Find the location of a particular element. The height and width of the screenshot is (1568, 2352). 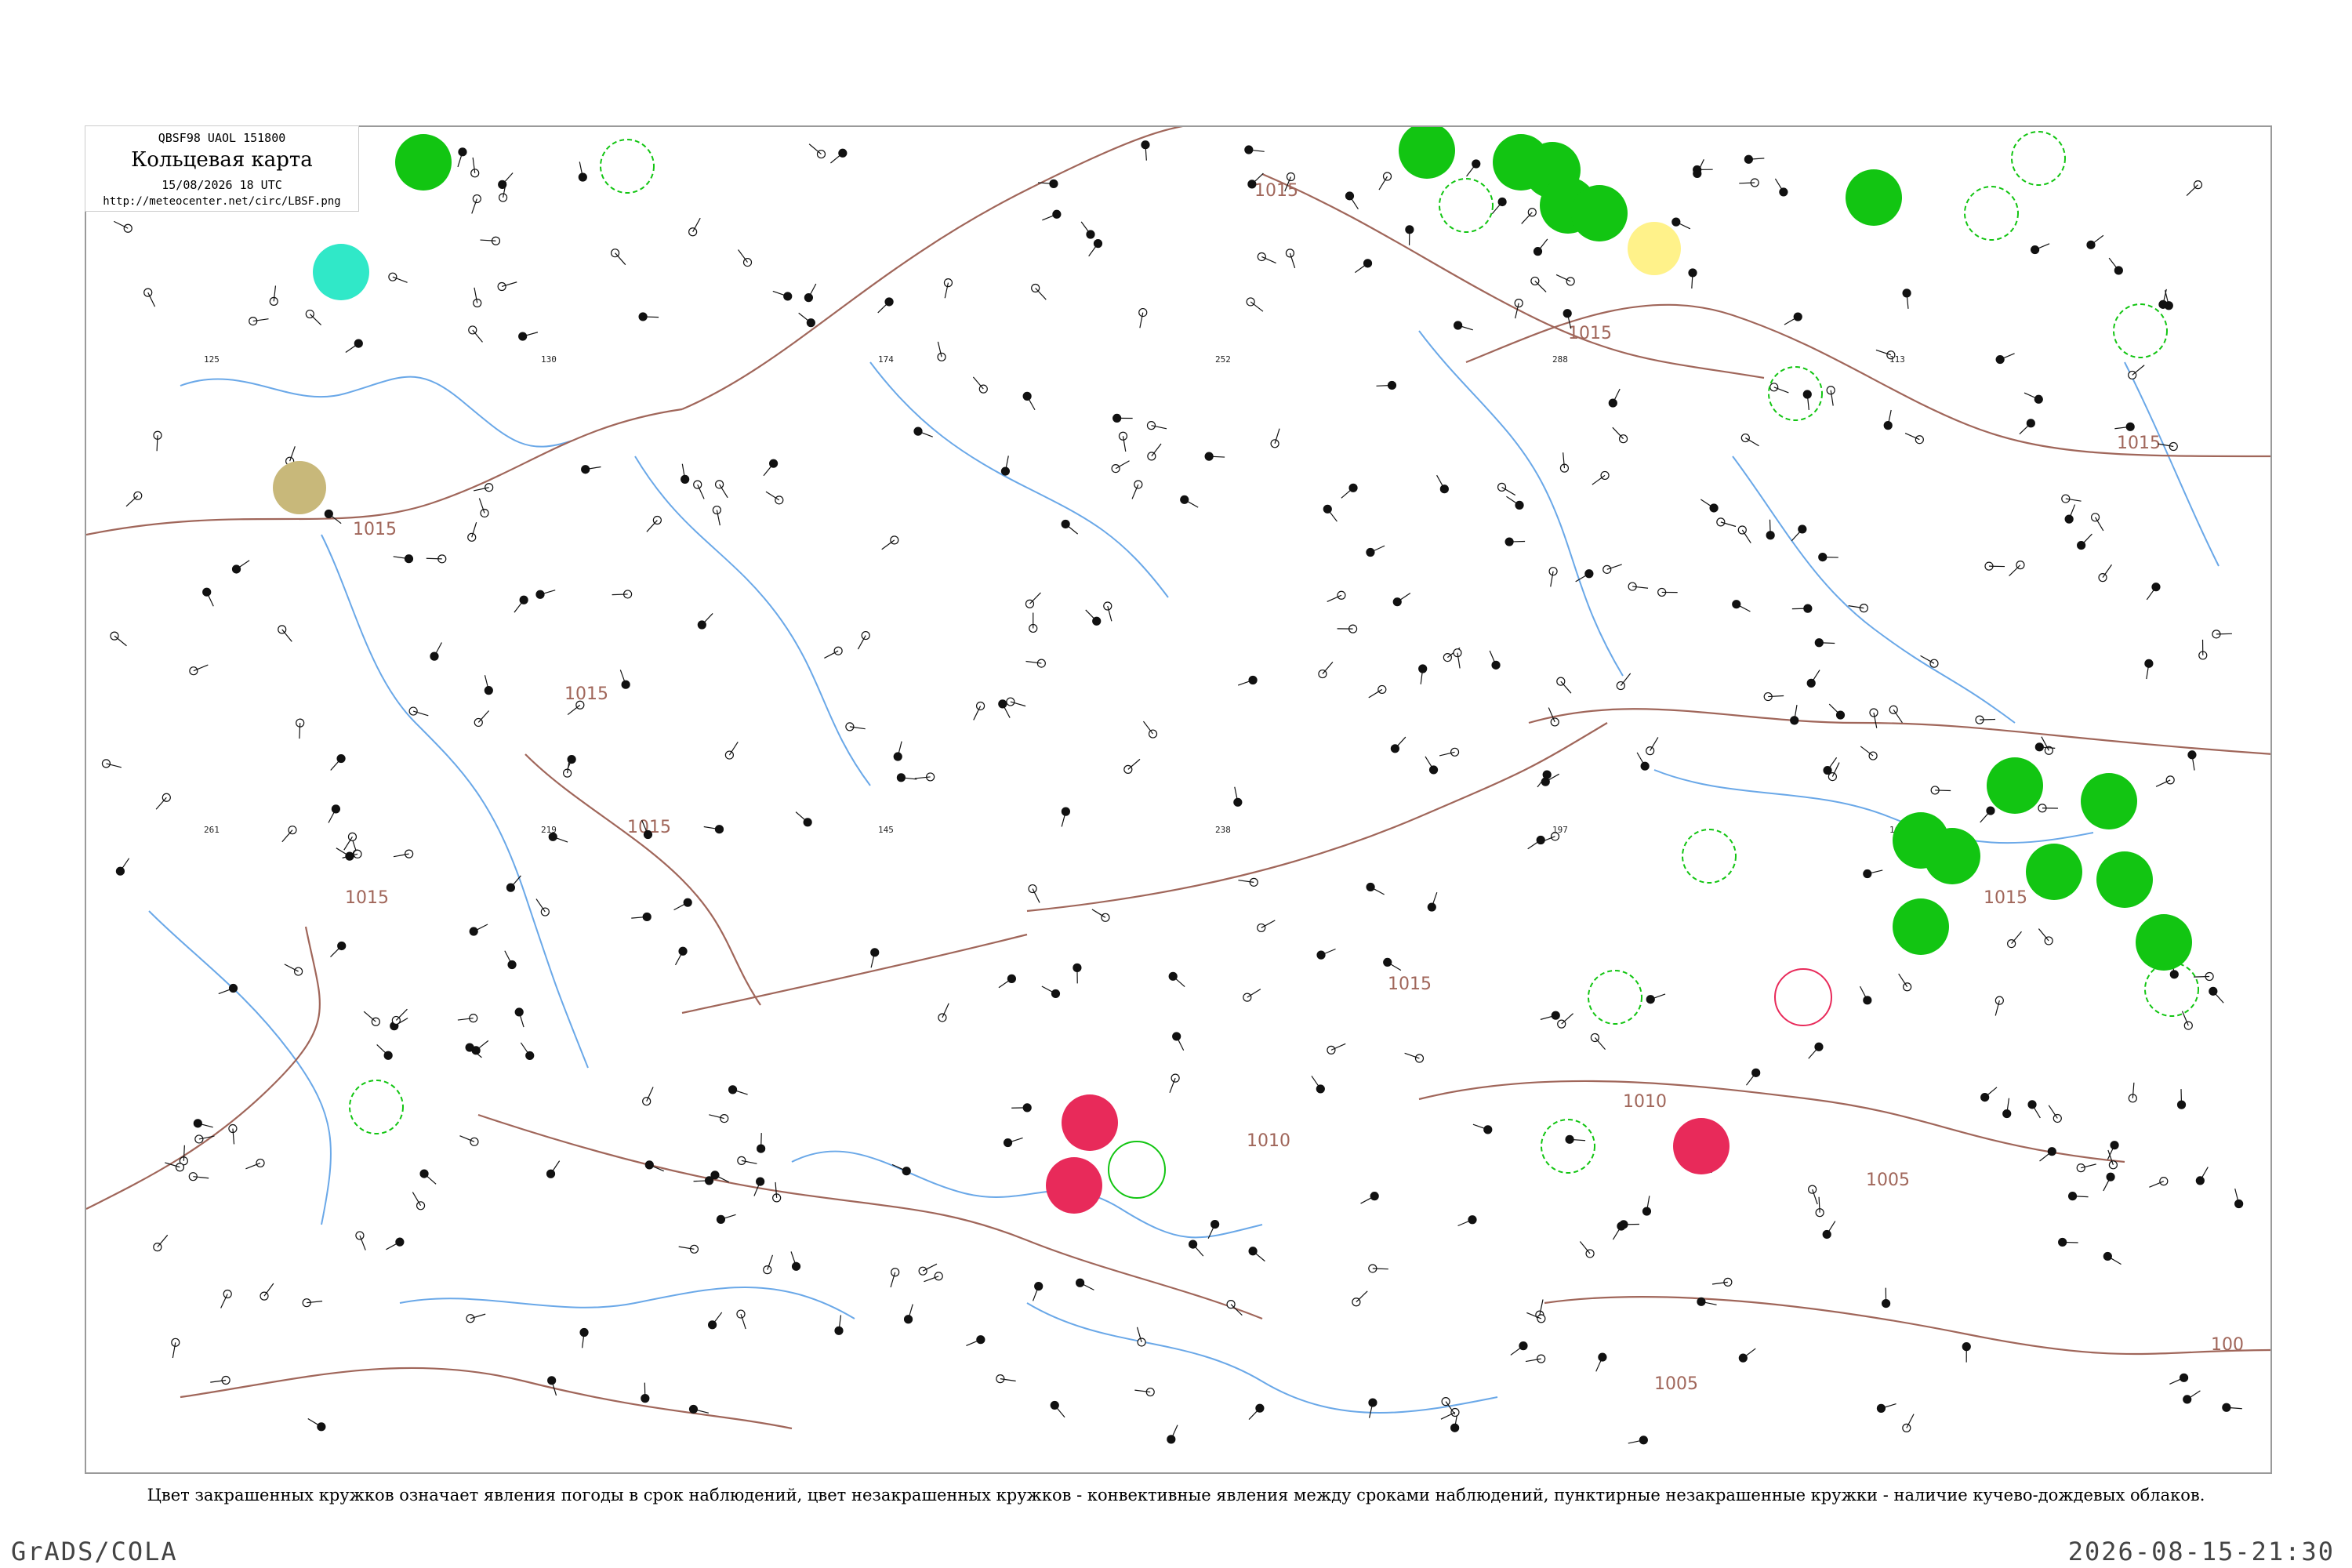

fog-circle is located at coordinates (1654, 249).